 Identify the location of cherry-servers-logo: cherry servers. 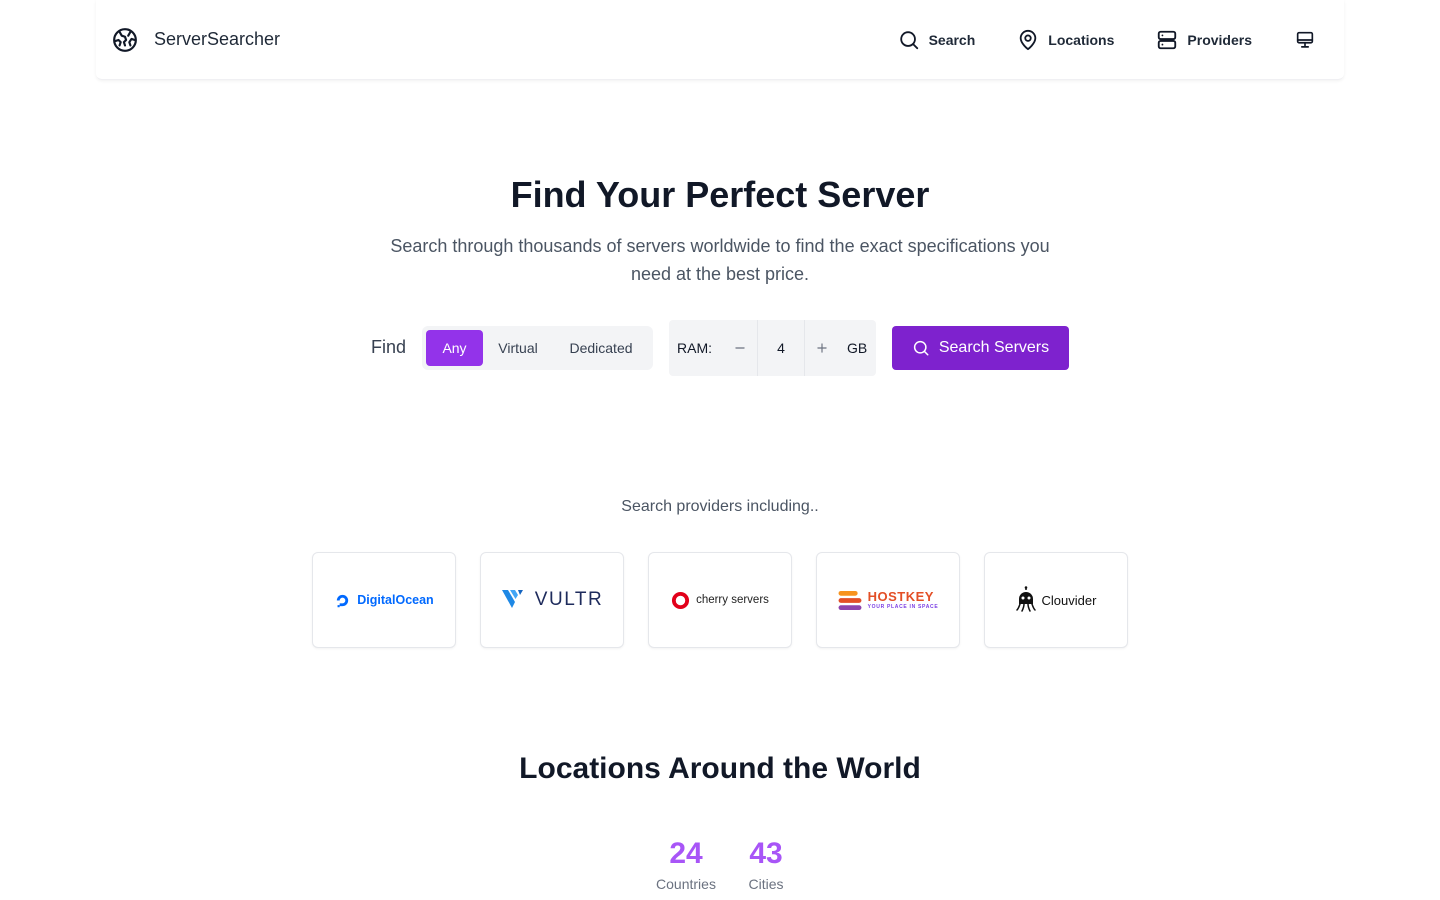
(720, 600).